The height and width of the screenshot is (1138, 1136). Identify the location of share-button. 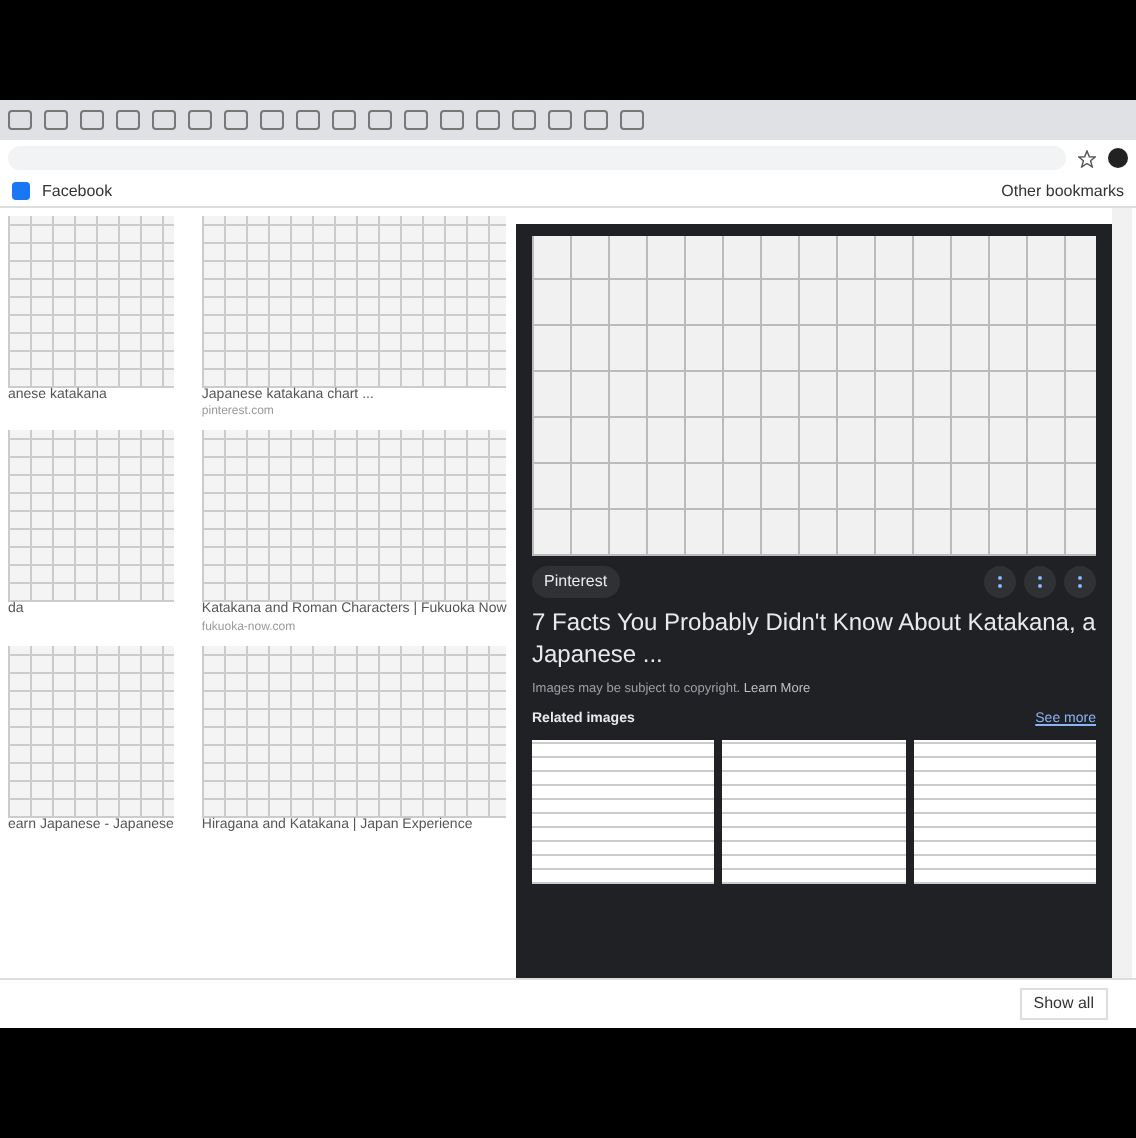
(1000, 582).